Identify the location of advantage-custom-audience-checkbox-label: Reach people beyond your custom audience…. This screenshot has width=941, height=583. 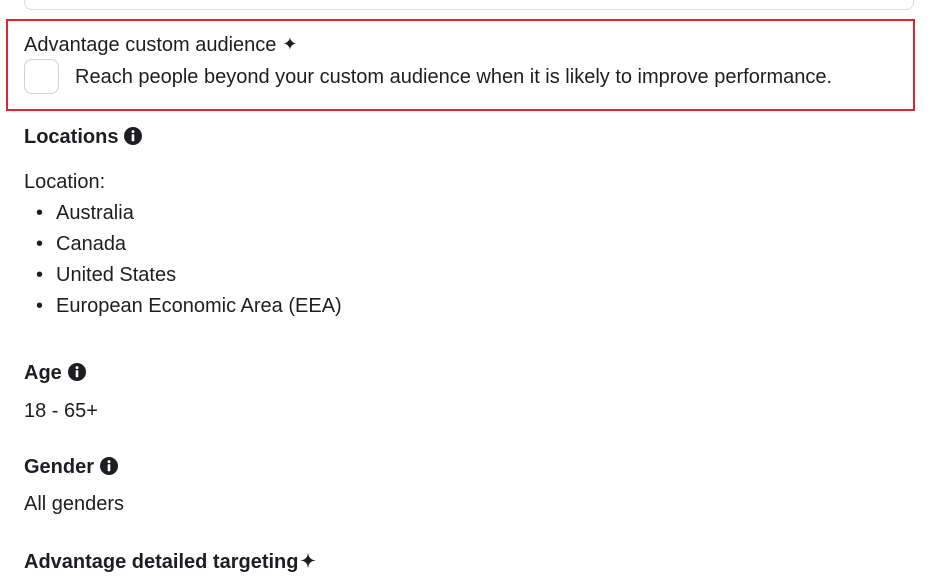
(453, 77).